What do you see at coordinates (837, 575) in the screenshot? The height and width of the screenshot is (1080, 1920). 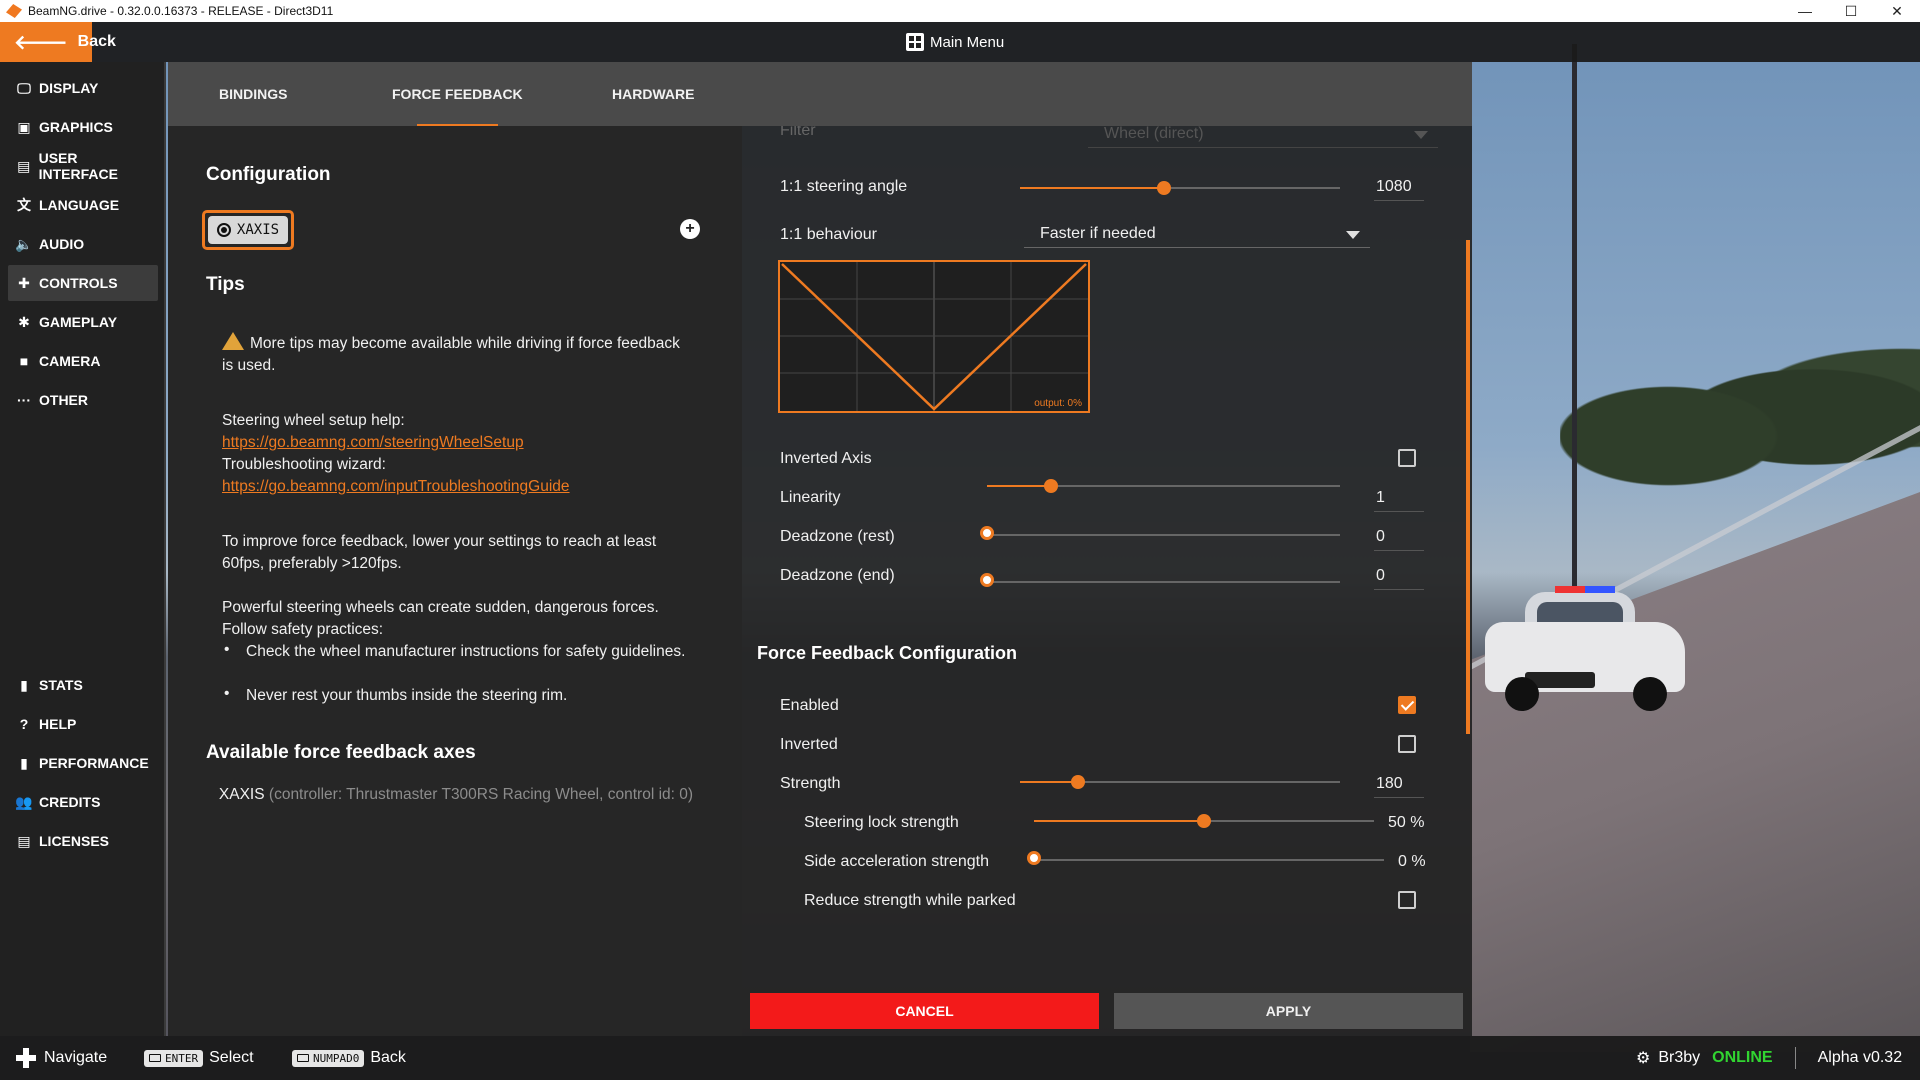 I see `deadzone-end-label: Deadzone (end)` at bounding box center [837, 575].